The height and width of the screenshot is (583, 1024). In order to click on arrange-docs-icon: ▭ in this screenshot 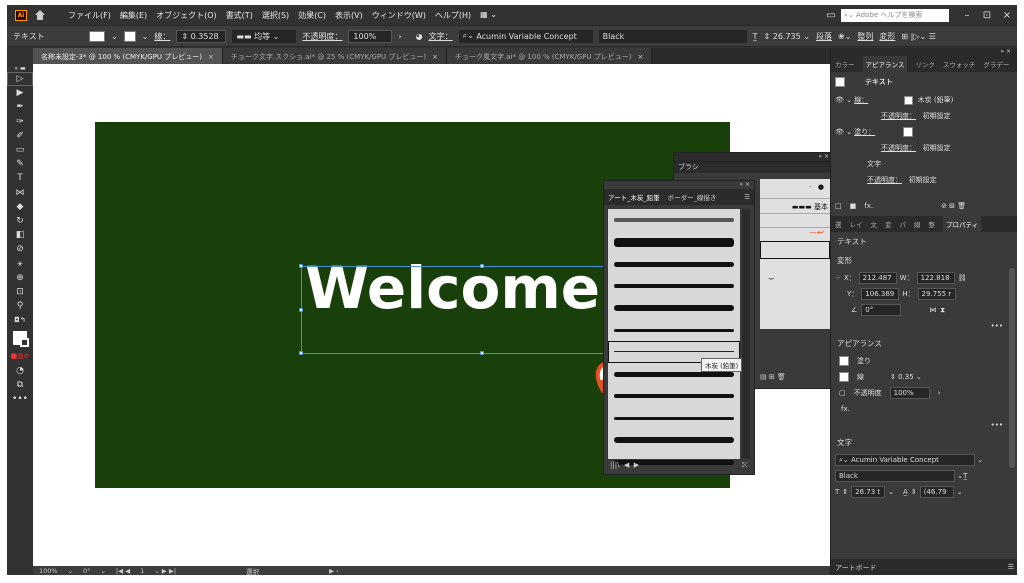, I will do `click(831, 15)`.